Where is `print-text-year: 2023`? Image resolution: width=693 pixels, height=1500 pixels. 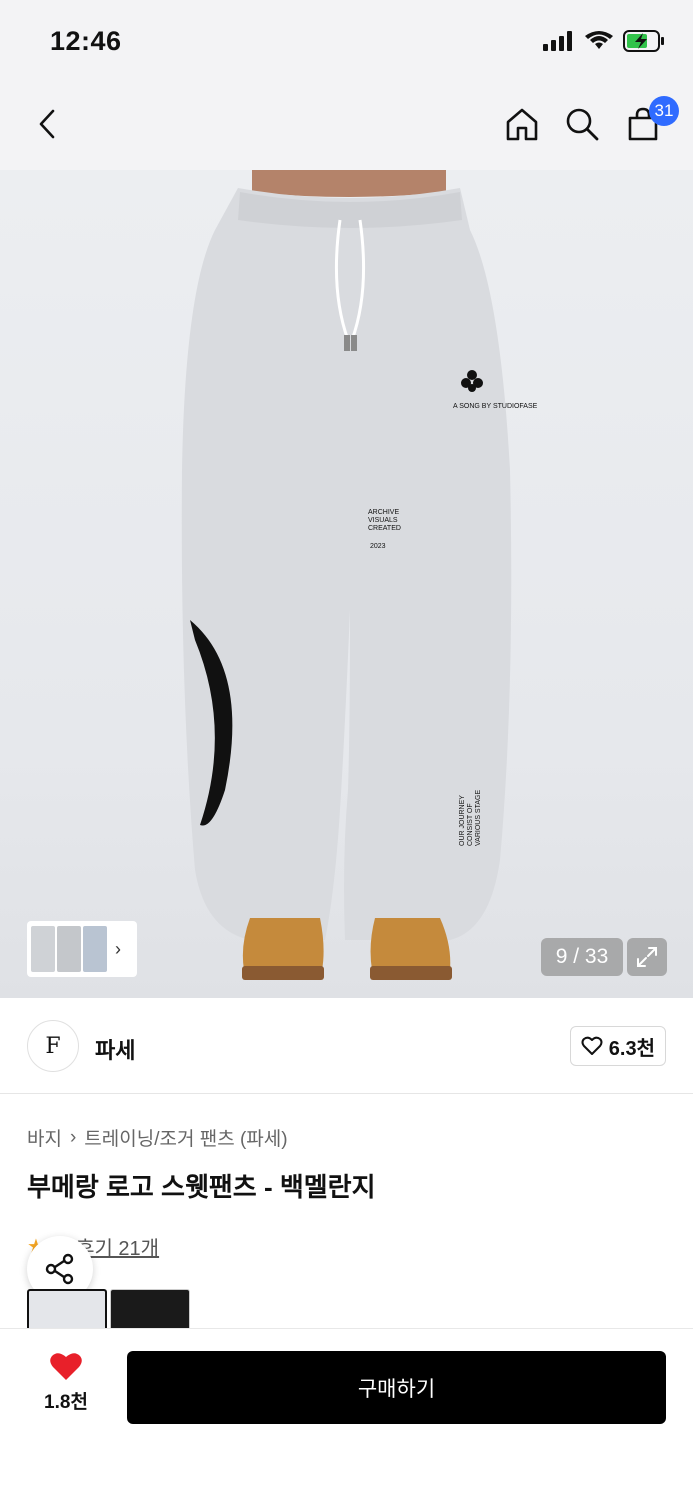
print-text-year: 2023 is located at coordinates (378, 546).